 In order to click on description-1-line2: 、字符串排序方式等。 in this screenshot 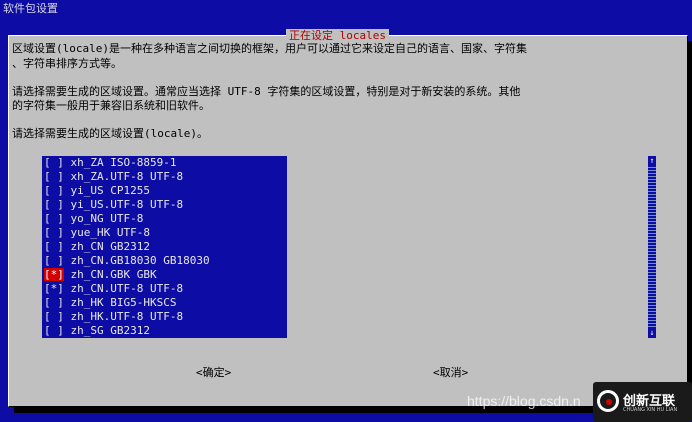, I will do `click(67, 63)`.